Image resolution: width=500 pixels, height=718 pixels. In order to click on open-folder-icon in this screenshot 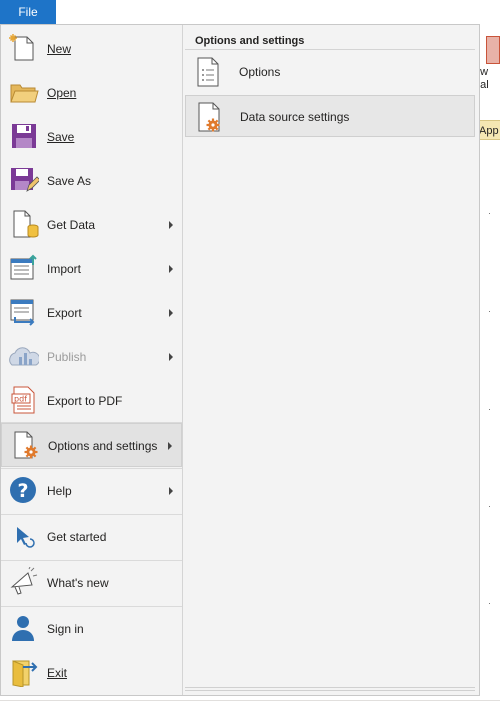, I will do `click(24, 92)`.